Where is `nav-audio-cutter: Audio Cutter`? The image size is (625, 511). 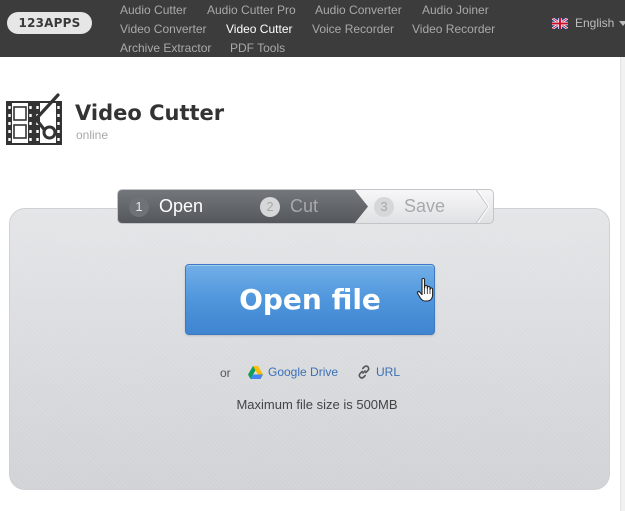
nav-audio-cutter: Audio Cutter is located at coordinates (153, 10).